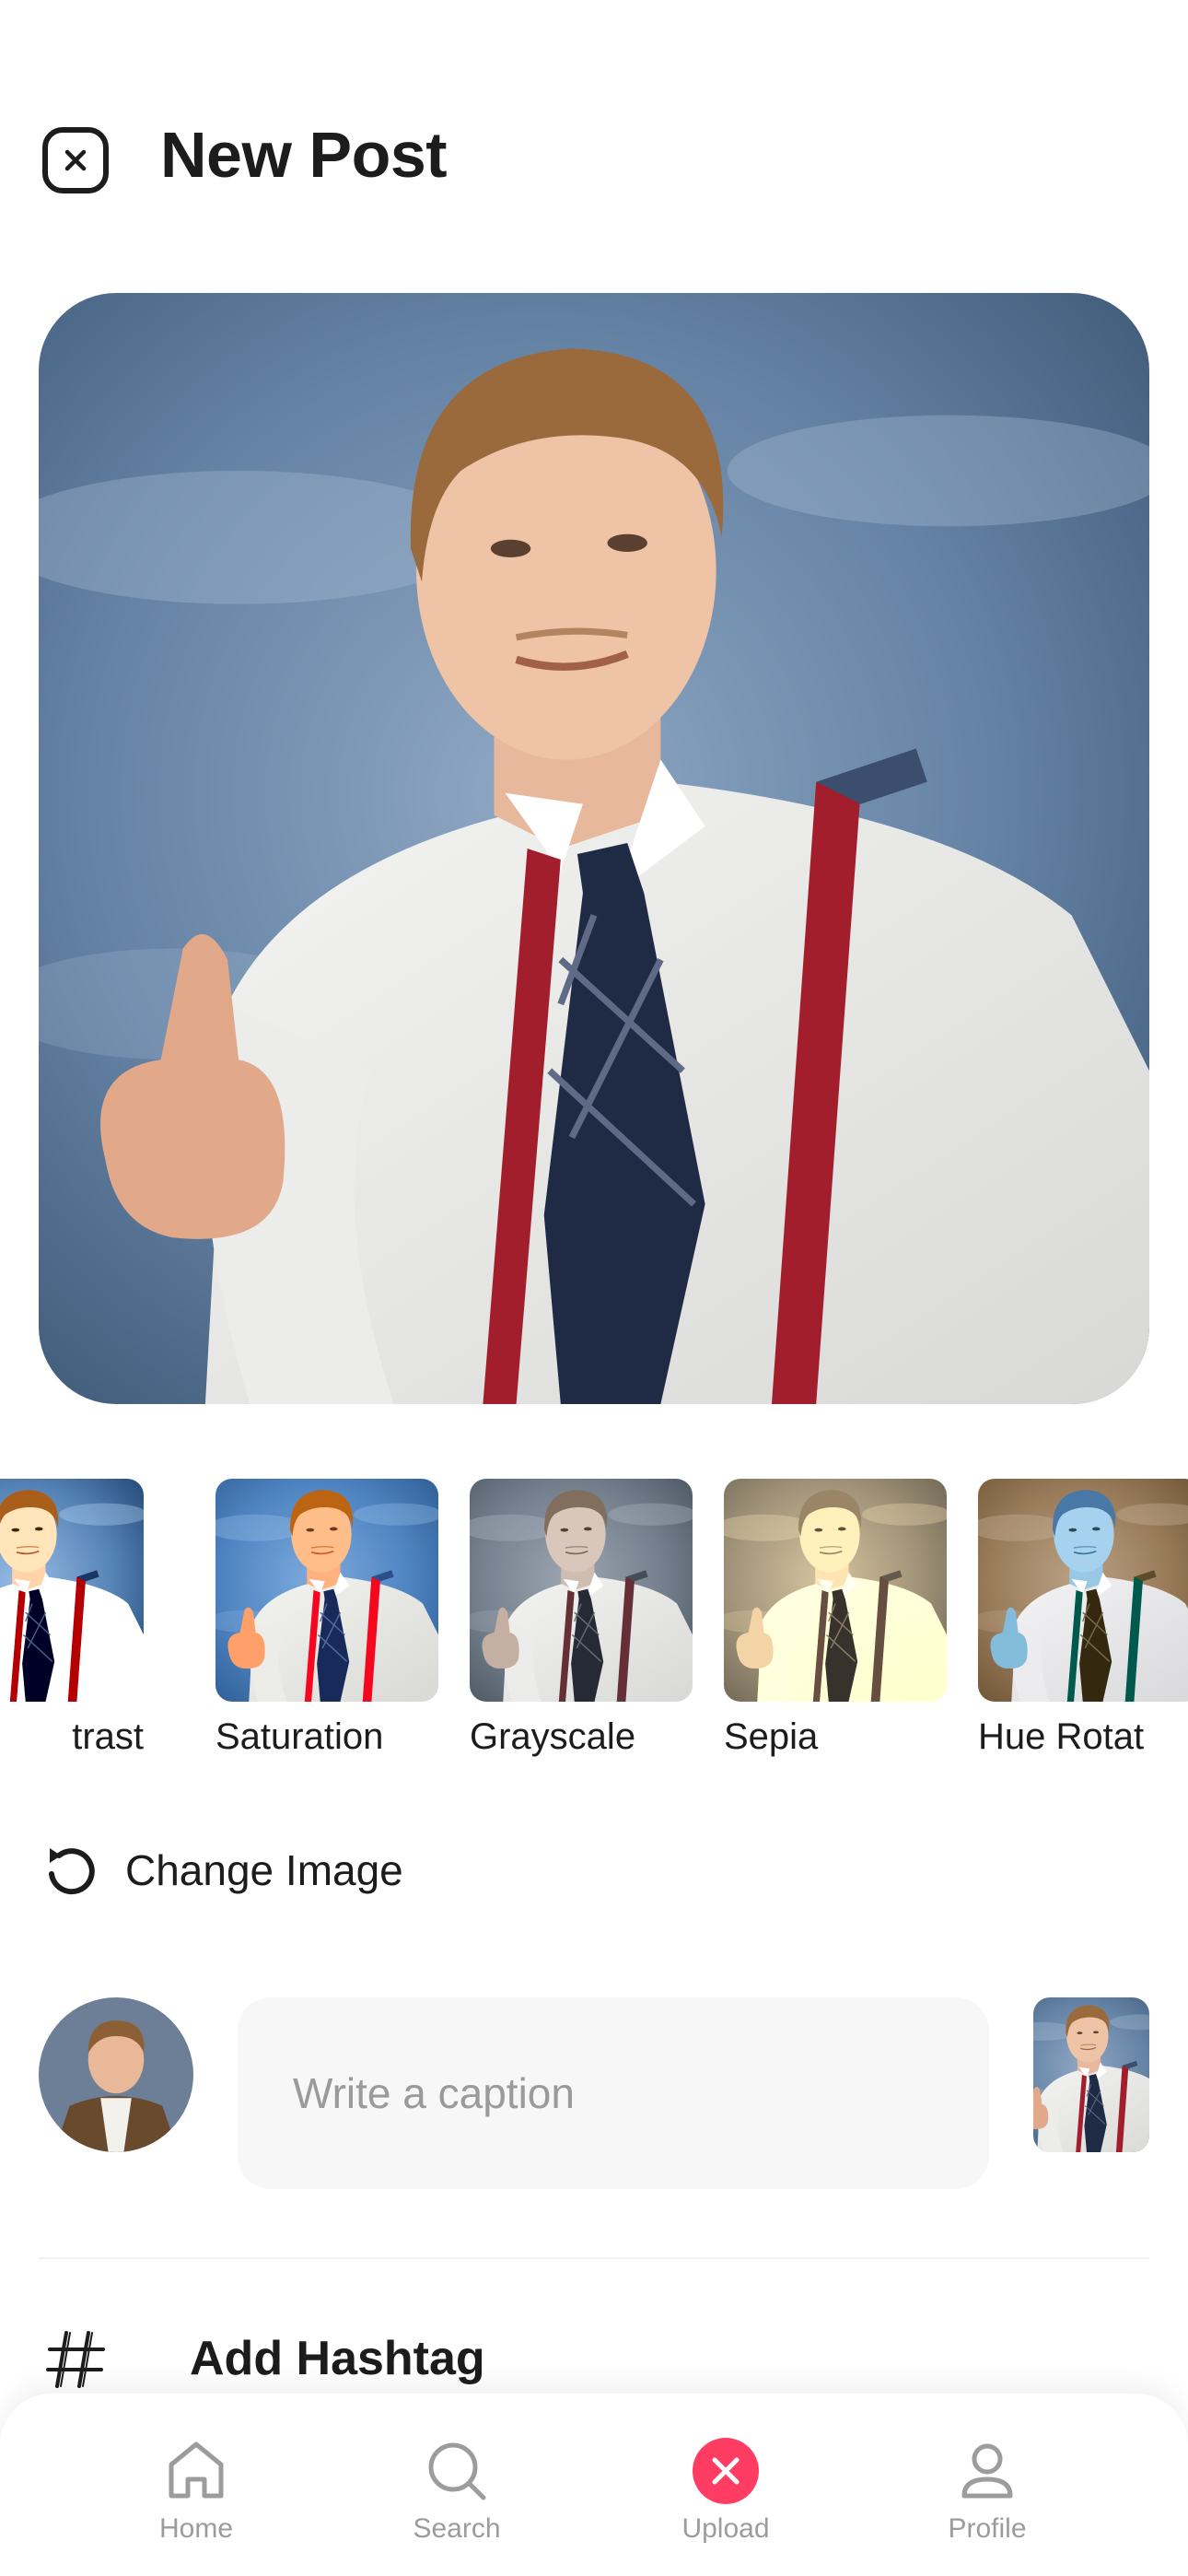 This screenshot has width=1188, height=2576. I want to click on filter-hue-rotate: Hue Rotat, so click(1083, 1618).